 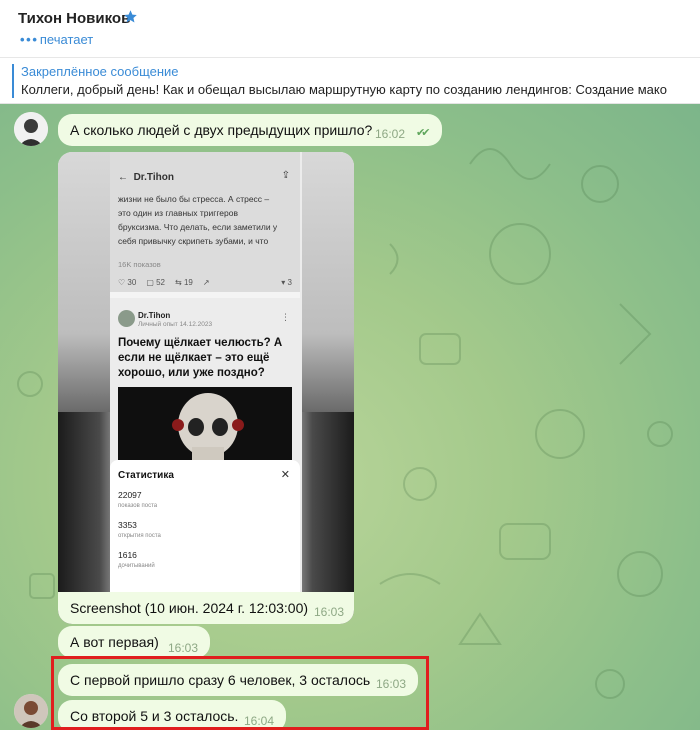 What do you see at coordinates (350, 29) in the screenshot?
I see `chat-header: Тихон Новиков • • • печатает` at bounding box center [350, 29].